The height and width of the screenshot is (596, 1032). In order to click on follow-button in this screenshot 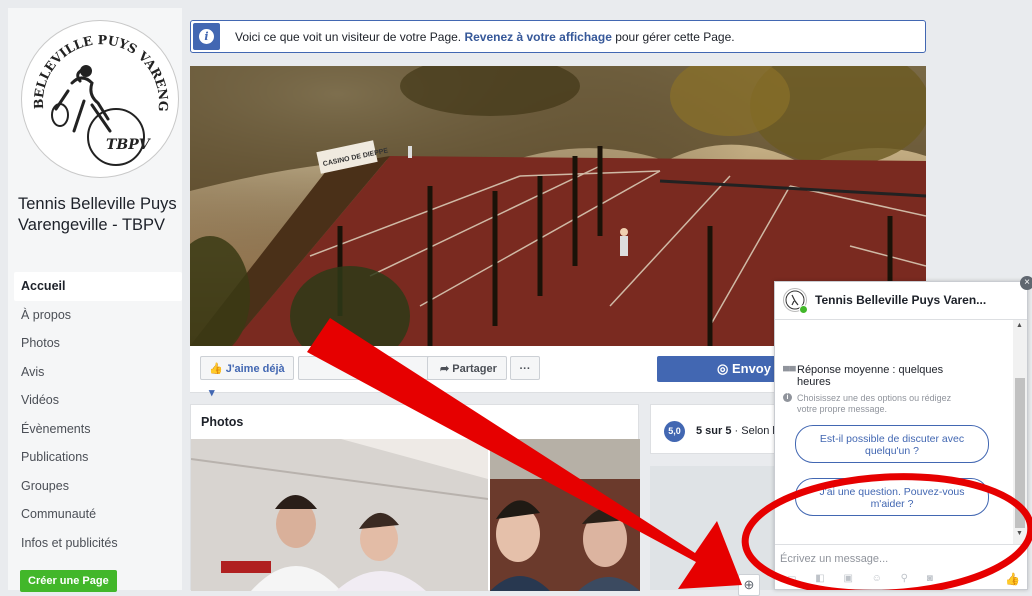, I will do `click(365, 368)`.